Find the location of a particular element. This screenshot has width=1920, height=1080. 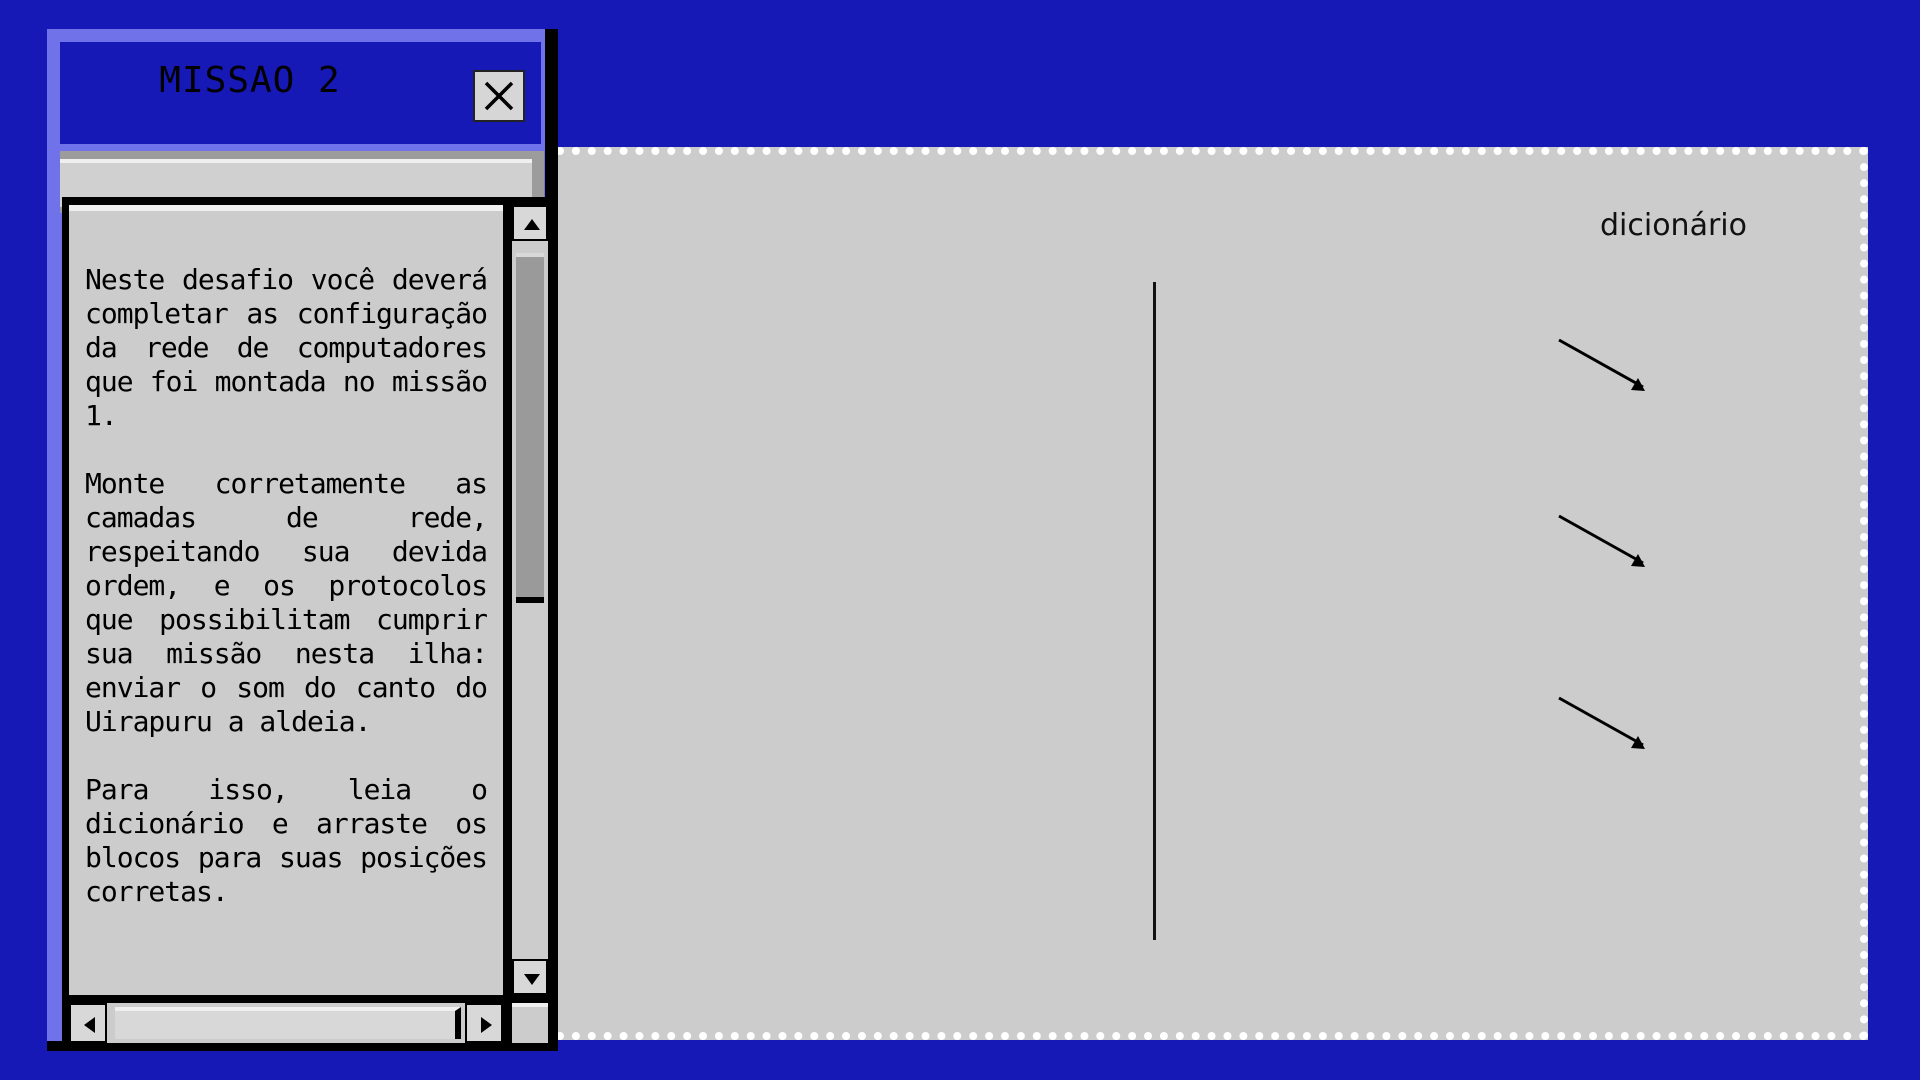

horizontal-scroll-thumb is located at coordinates (288, 1023).